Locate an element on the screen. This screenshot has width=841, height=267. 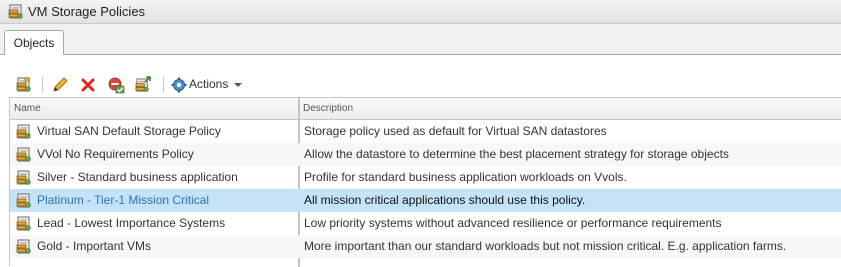
edit-policy-button is located at coordinates (60, 85).